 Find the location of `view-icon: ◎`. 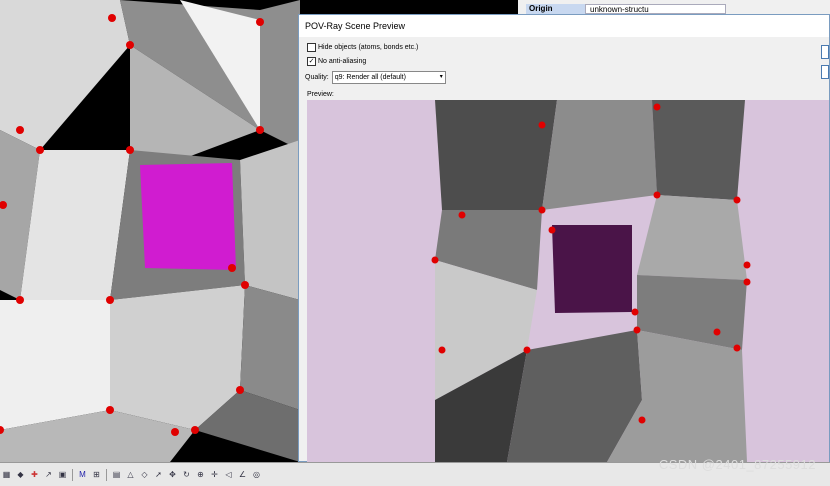

view-icon: ◎ is located at coordinates (256, 474).